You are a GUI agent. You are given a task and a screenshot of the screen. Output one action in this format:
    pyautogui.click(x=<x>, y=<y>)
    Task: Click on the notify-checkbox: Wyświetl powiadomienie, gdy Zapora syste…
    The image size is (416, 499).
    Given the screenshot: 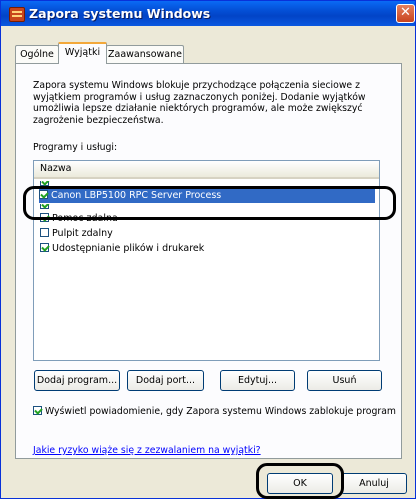 What is the action you would take?
    pyautogui.click(x=214, y=411)
    